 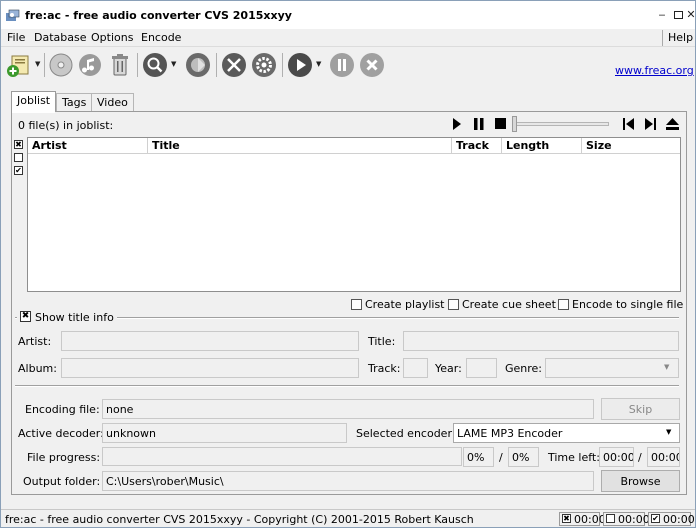 I want to click on tab-joblist: Joblist, so click(x=34, y=101).